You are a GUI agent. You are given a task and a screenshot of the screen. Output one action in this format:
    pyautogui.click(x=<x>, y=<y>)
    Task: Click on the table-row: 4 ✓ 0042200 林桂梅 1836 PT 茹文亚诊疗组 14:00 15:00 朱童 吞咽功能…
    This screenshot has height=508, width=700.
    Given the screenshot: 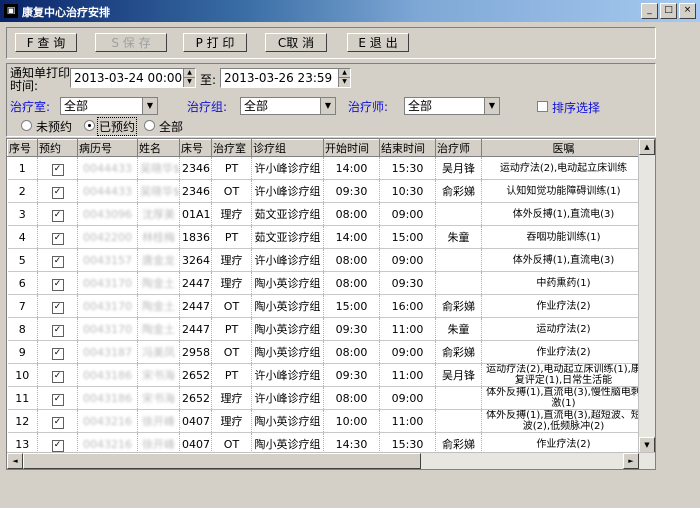 What is the action you would take?
    pyautogui.click(x=326, y=237)
    